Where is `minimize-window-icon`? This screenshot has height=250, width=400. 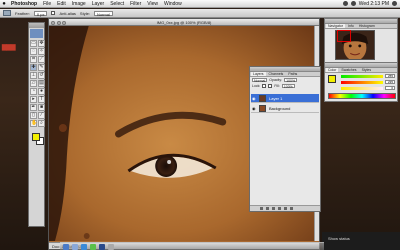
minimize-window-icon is located at coordinates (58, 22).